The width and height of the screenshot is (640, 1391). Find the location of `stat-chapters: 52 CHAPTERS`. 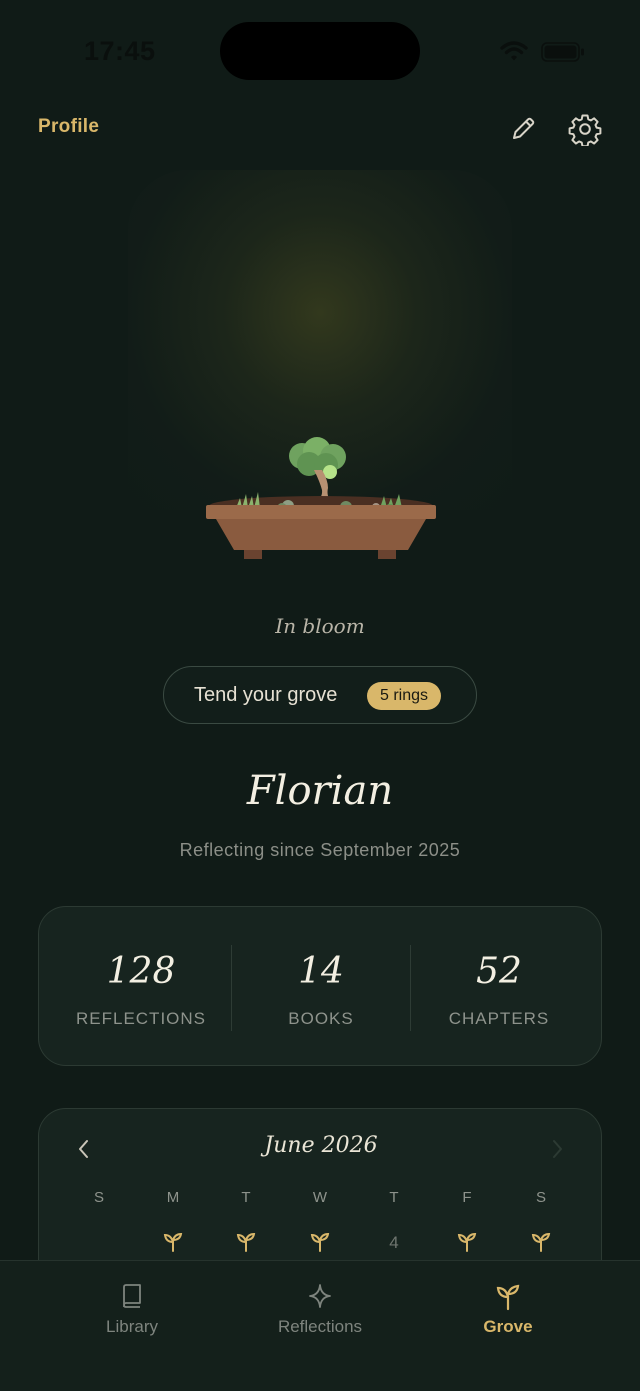

stat-chapters: 52 CHAPTERS is located at coordinates (499, 987).